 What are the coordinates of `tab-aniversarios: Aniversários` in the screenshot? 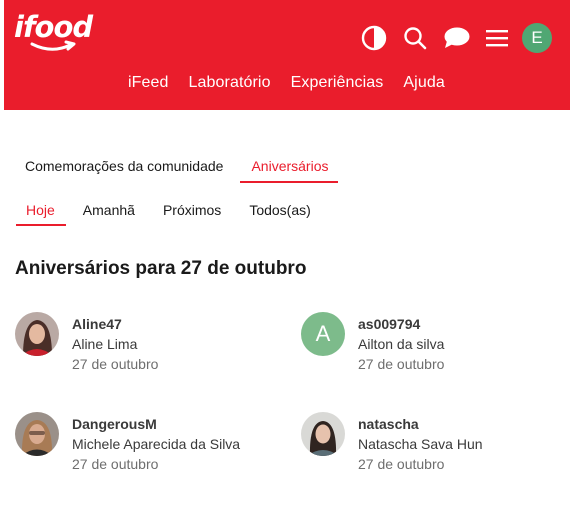 It's located at (289, 170).